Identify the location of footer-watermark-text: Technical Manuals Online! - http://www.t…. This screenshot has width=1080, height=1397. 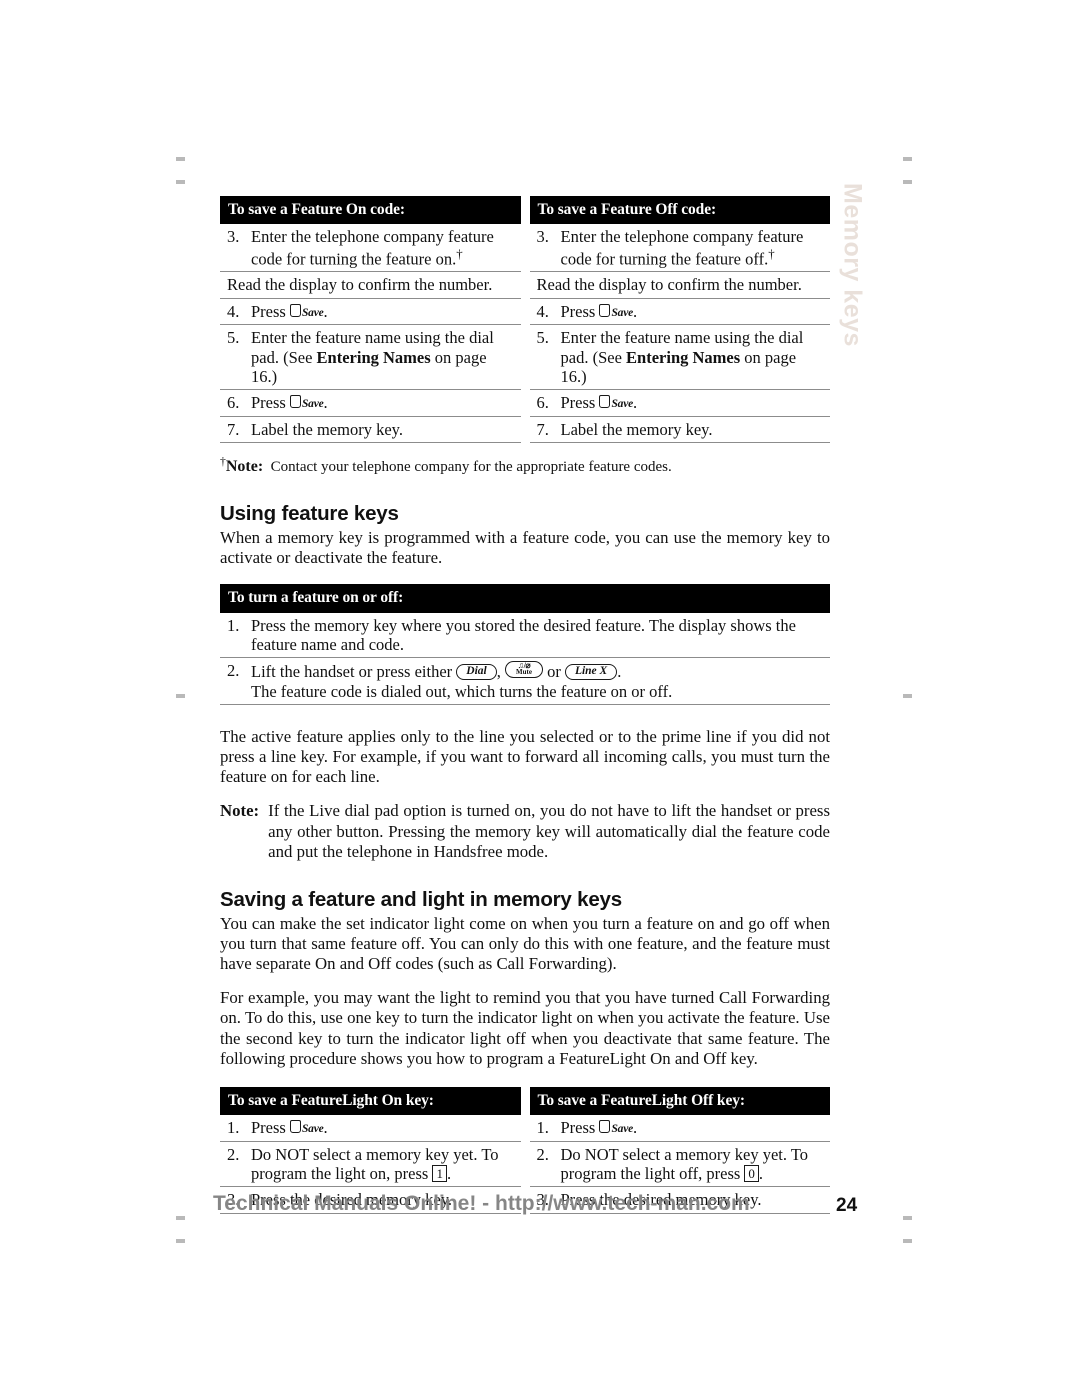
(481, 1203).